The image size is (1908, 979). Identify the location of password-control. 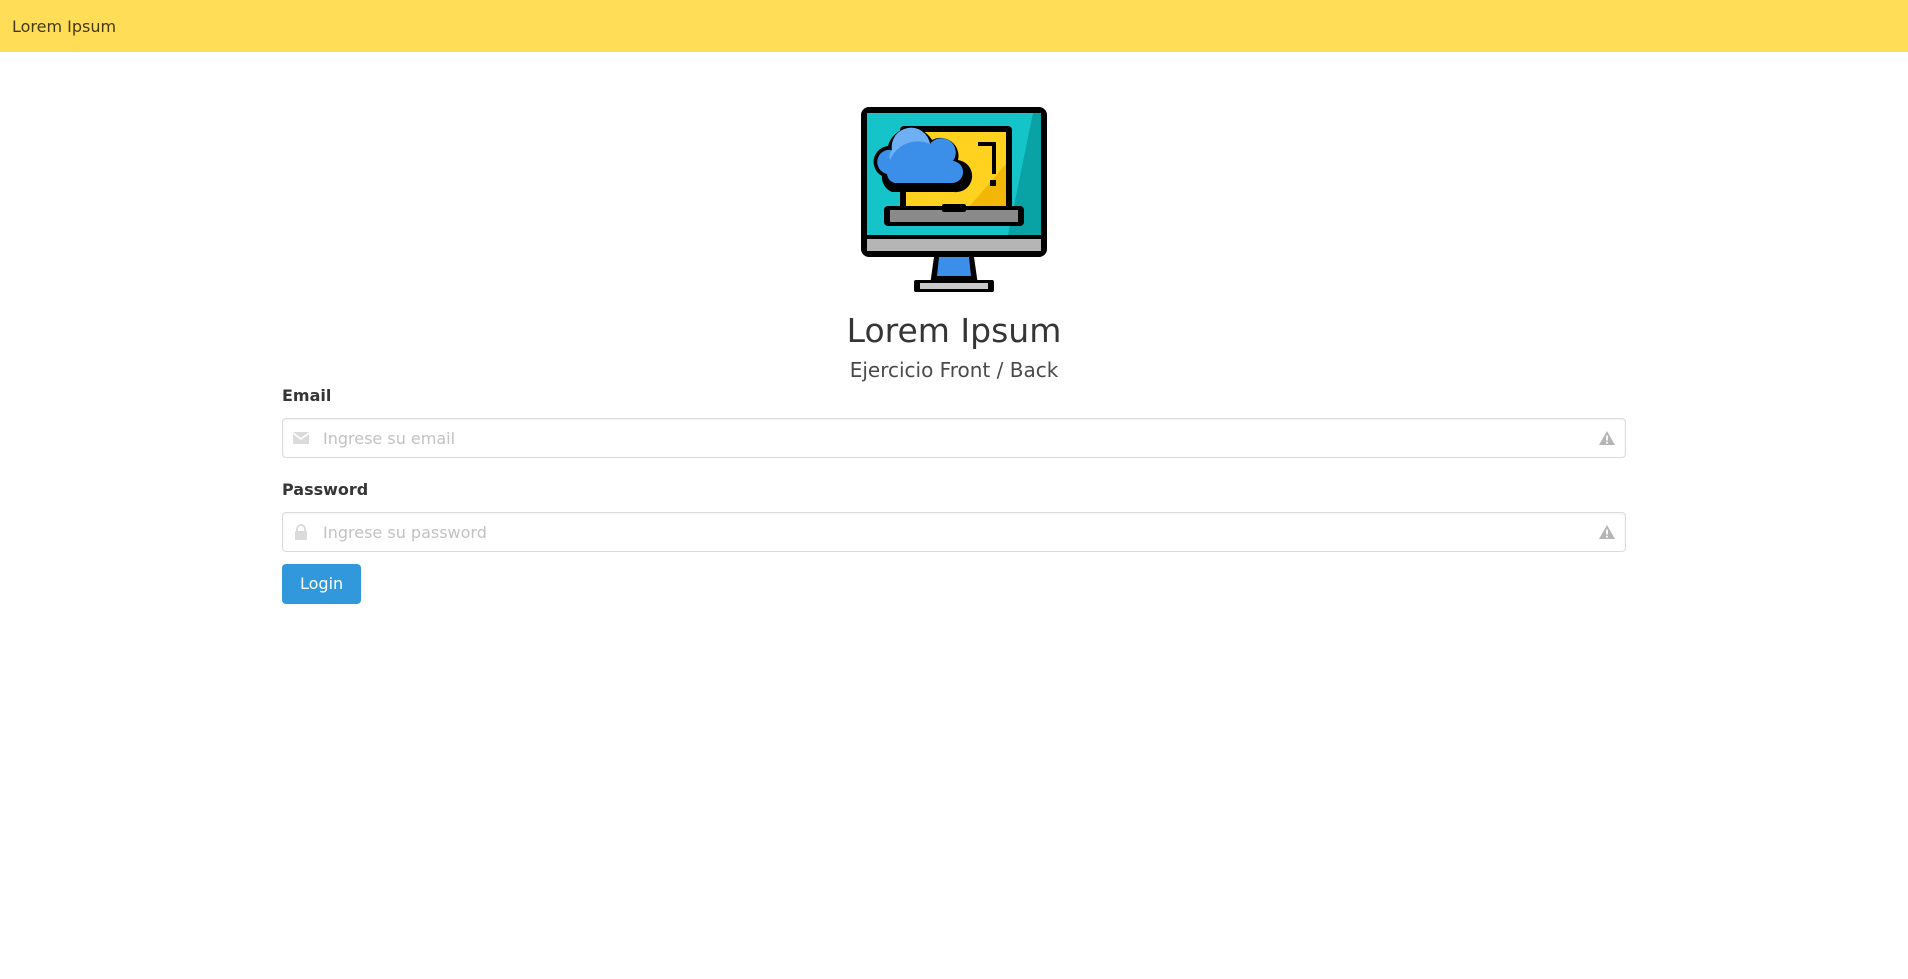
(954, 532).